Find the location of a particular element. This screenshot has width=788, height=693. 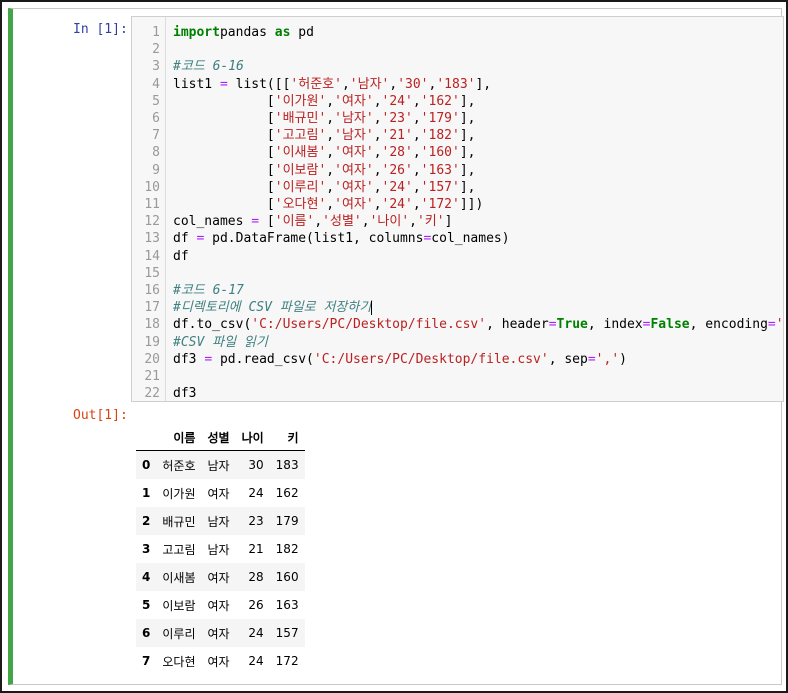

code-token: '172' is located at coordinates (440, 204).